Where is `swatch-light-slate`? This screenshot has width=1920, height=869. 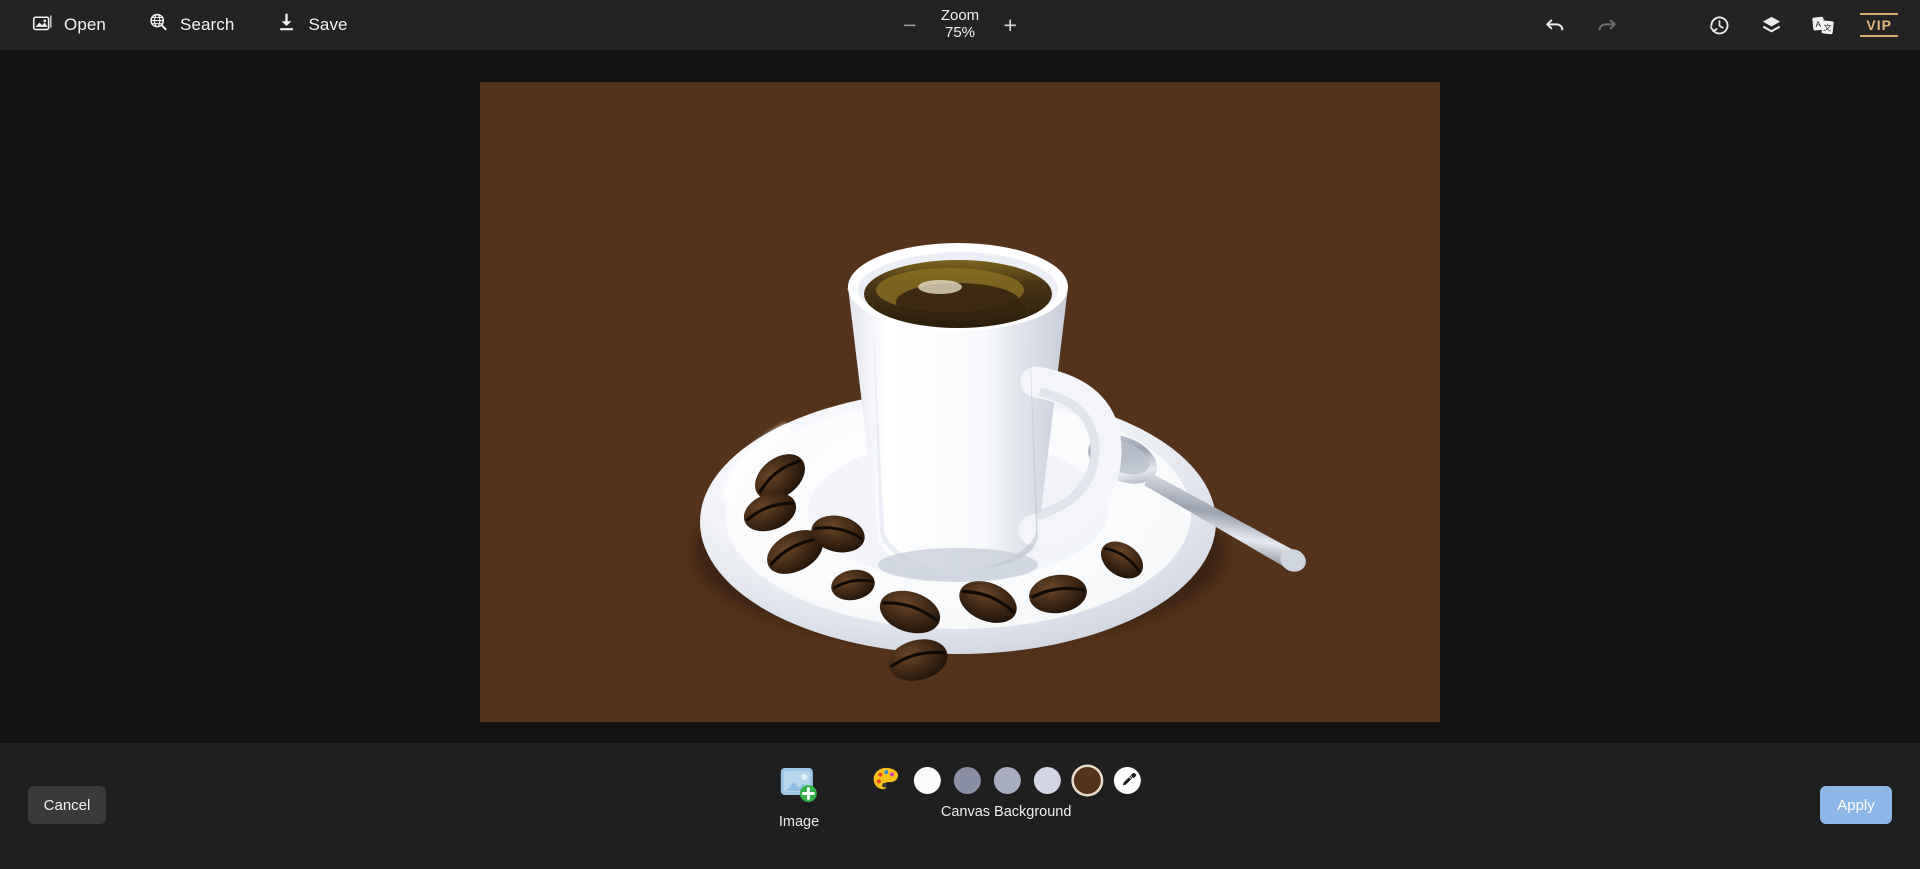
swatch-light-slate is located at coordinates (1008, 780).